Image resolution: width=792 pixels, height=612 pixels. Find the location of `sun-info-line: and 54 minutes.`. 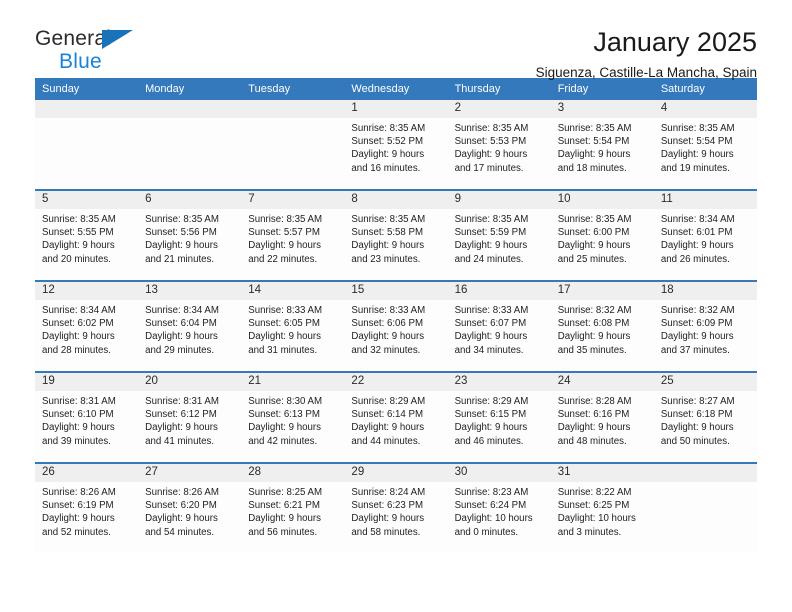

sun-info-line: and 54 minutes. is located at coordinates (180, 532).